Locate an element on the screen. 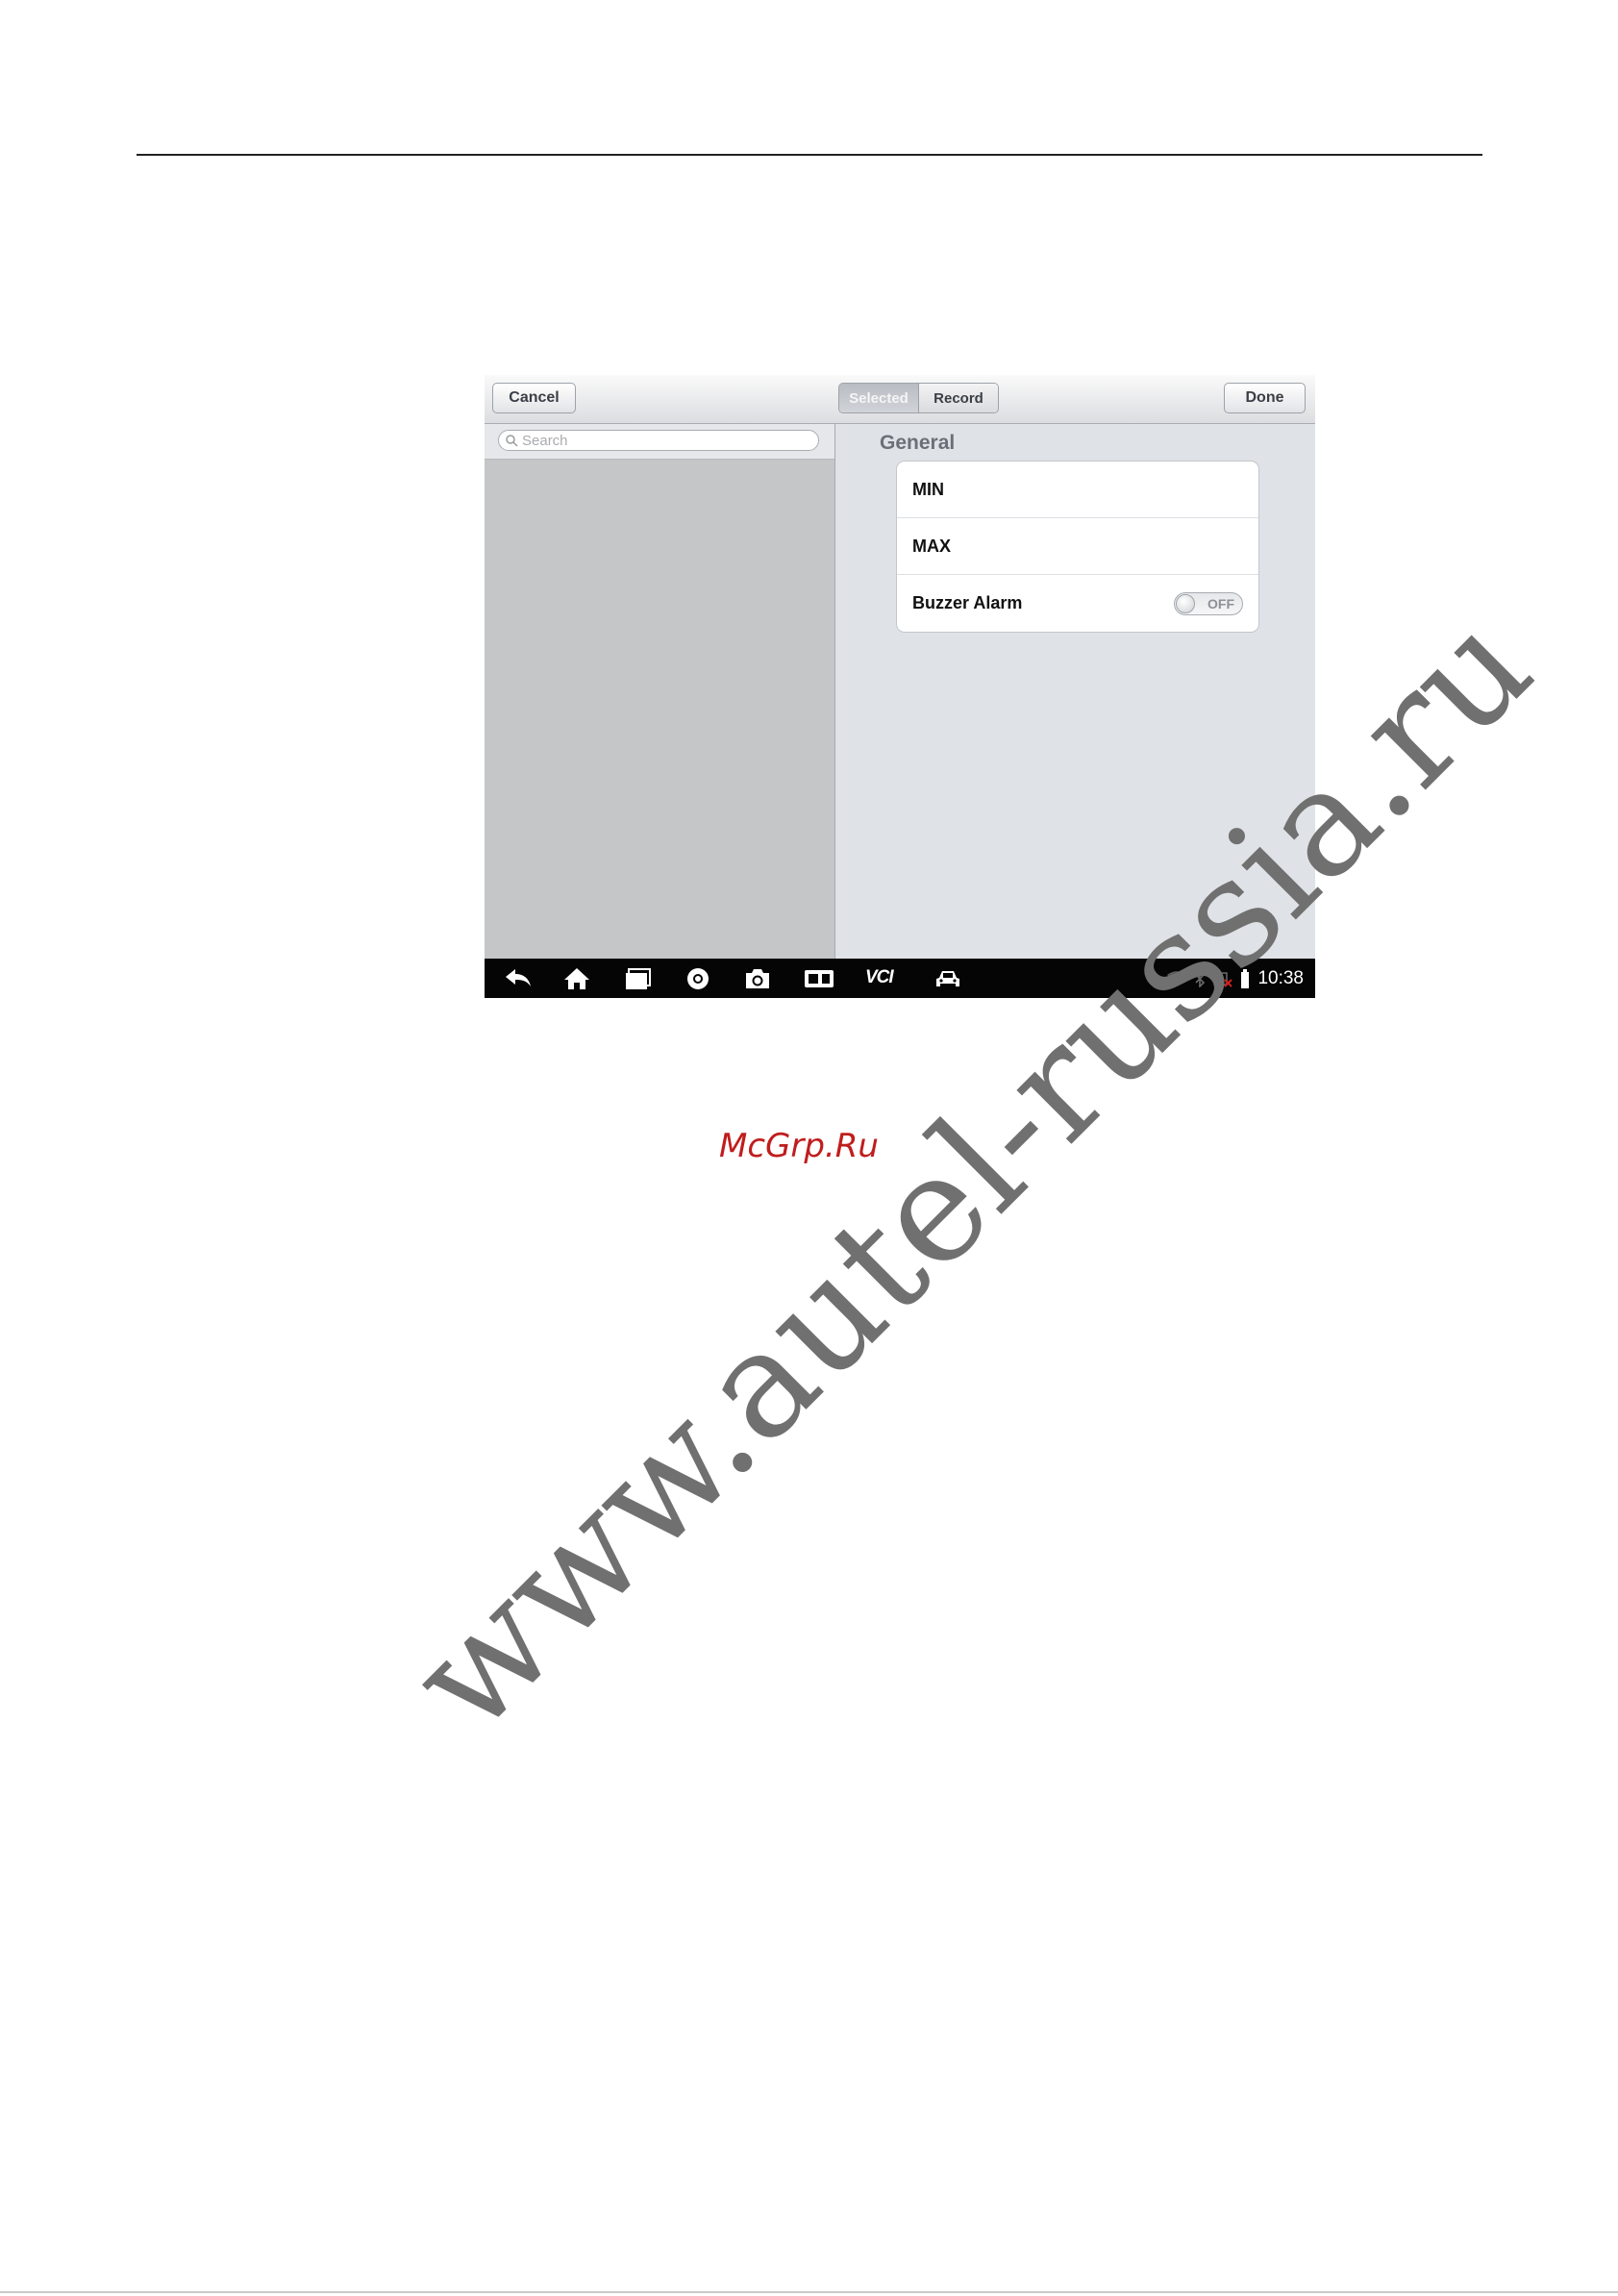 The image size is (1618, 2296). recent-apps-icon is located at coordinates (638, 978).